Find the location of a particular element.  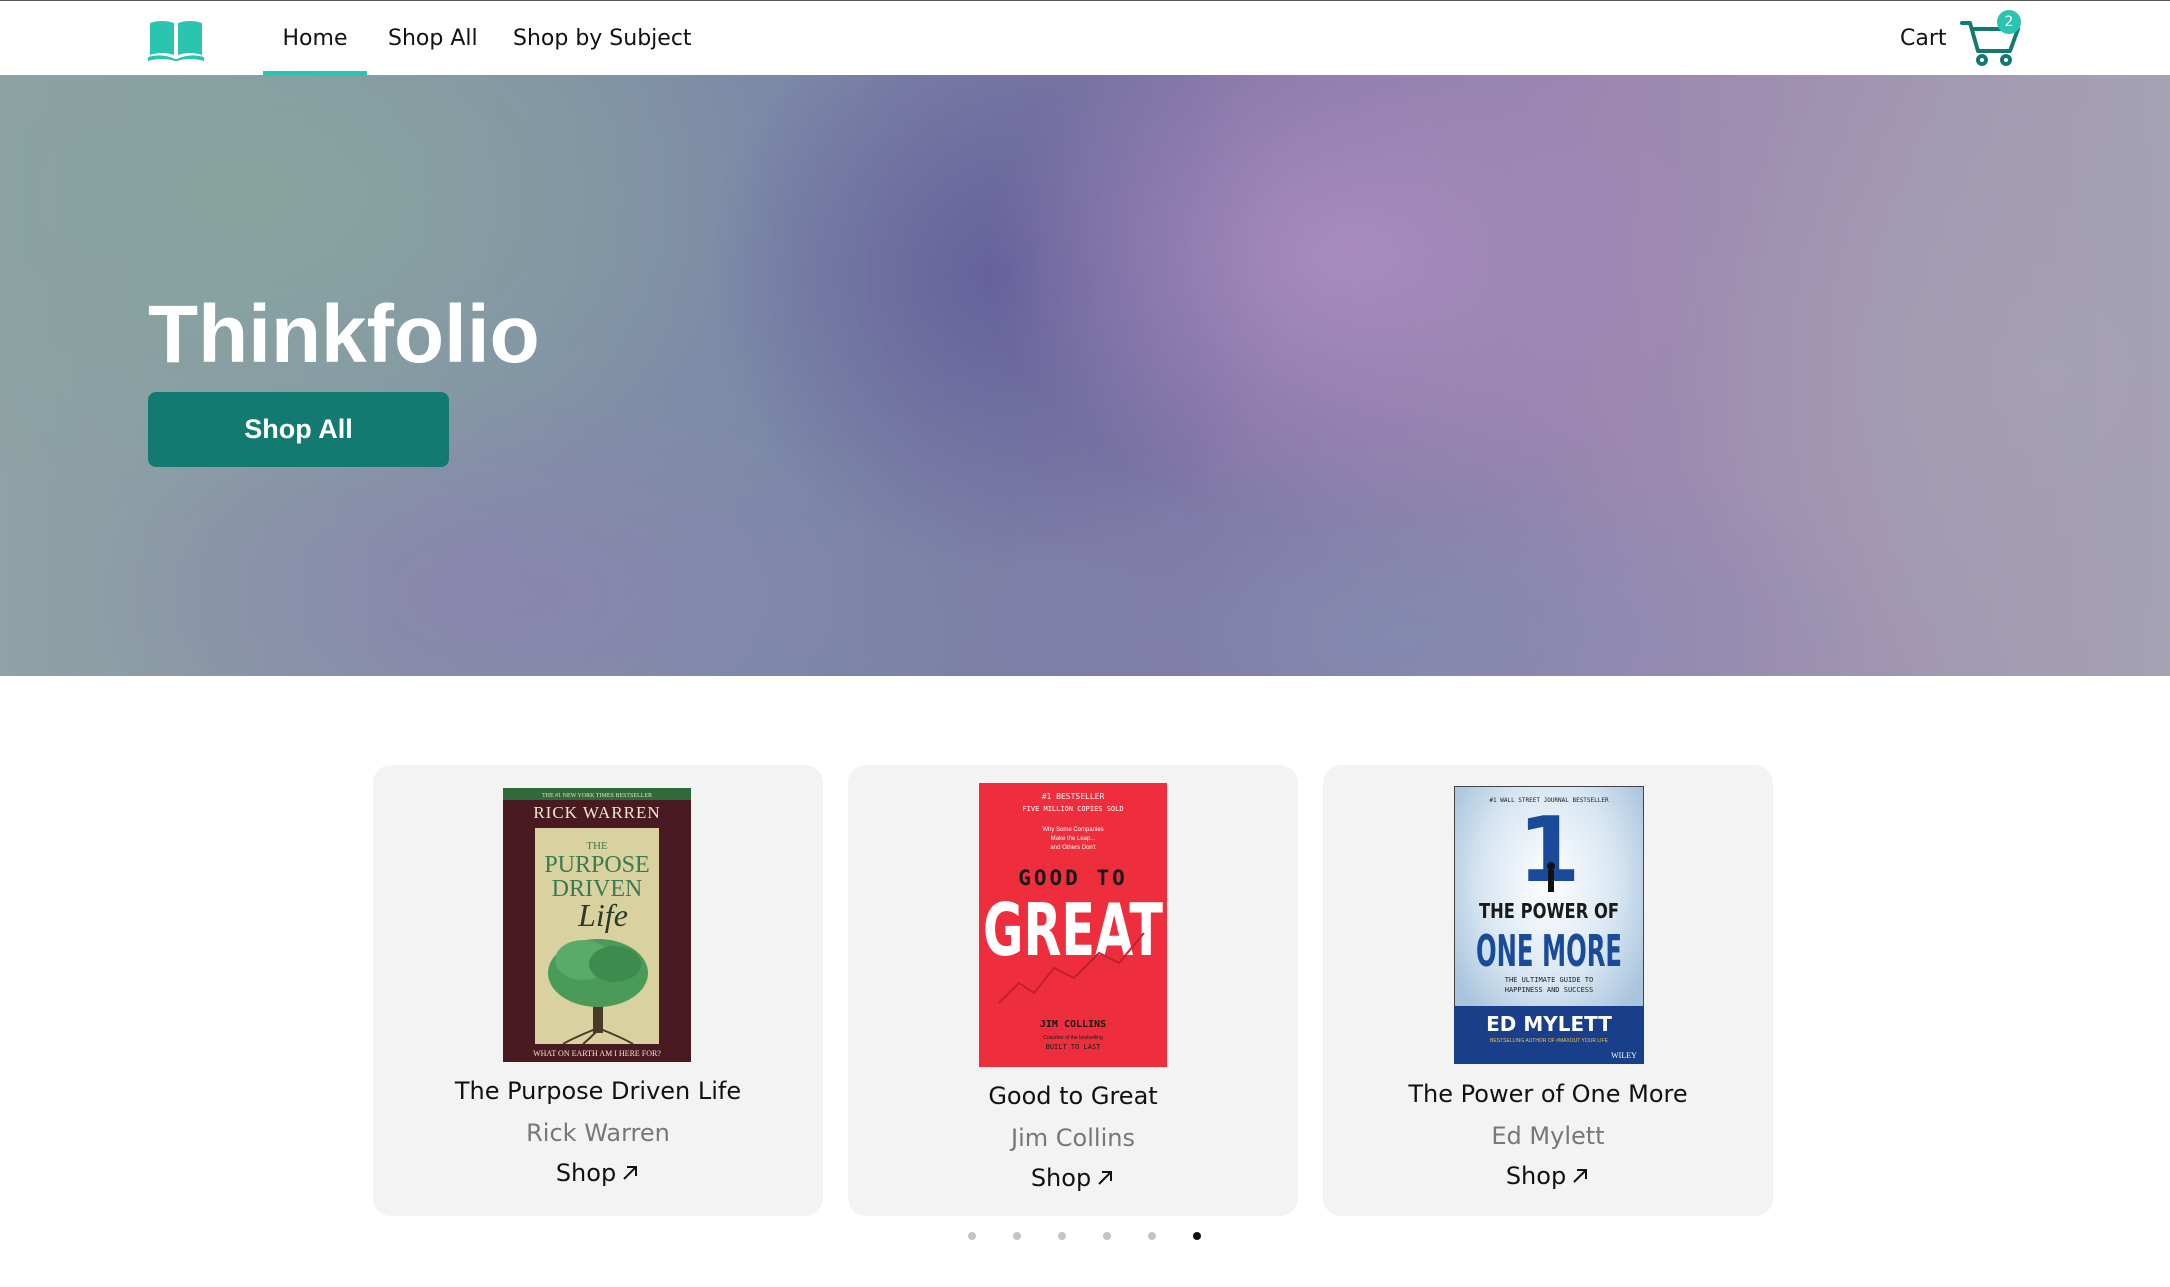

cover-author-line: JIM COLLINS is located at coordinates (1073, 1024).